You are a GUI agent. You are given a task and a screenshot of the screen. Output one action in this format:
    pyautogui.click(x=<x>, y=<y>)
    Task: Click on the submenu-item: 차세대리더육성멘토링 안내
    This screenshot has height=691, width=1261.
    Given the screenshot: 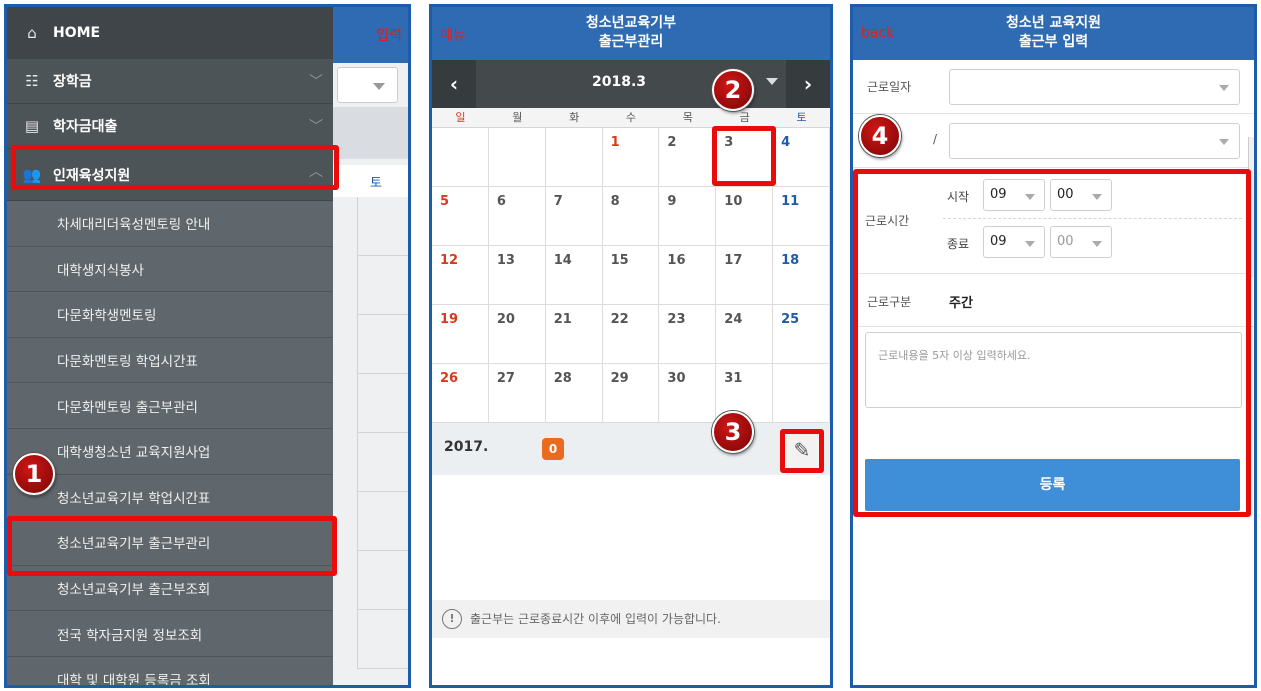 What is the action you would take?
    pyautogui.click(x=170, y=224)
    